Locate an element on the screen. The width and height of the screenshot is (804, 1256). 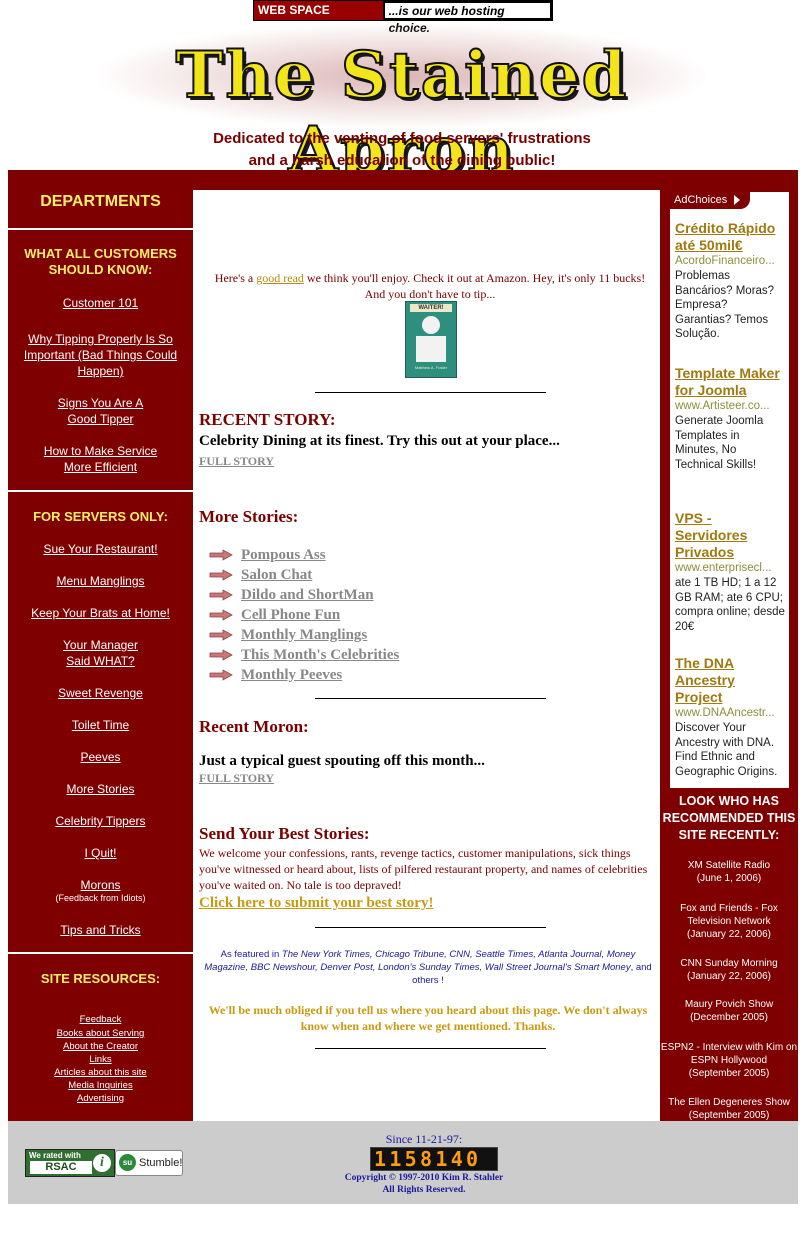
recent-moron-full-link: FULL STORY is located at coordinates (428, 778).